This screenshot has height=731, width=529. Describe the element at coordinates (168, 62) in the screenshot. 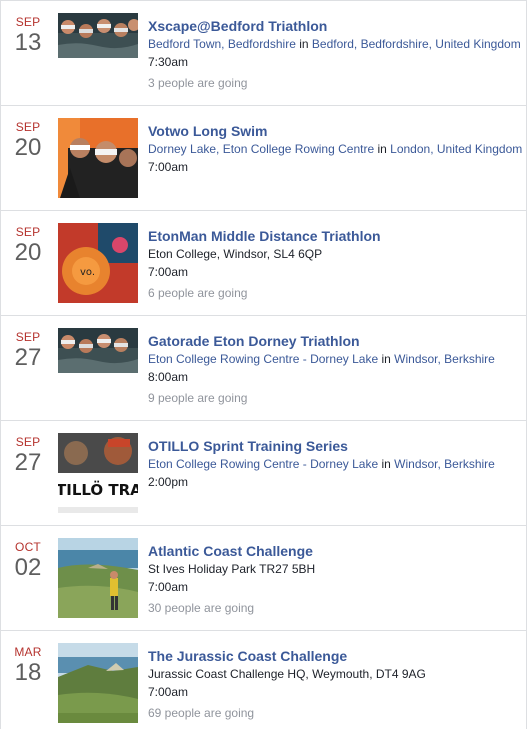

I see `event-time: 7:30am` at that location.